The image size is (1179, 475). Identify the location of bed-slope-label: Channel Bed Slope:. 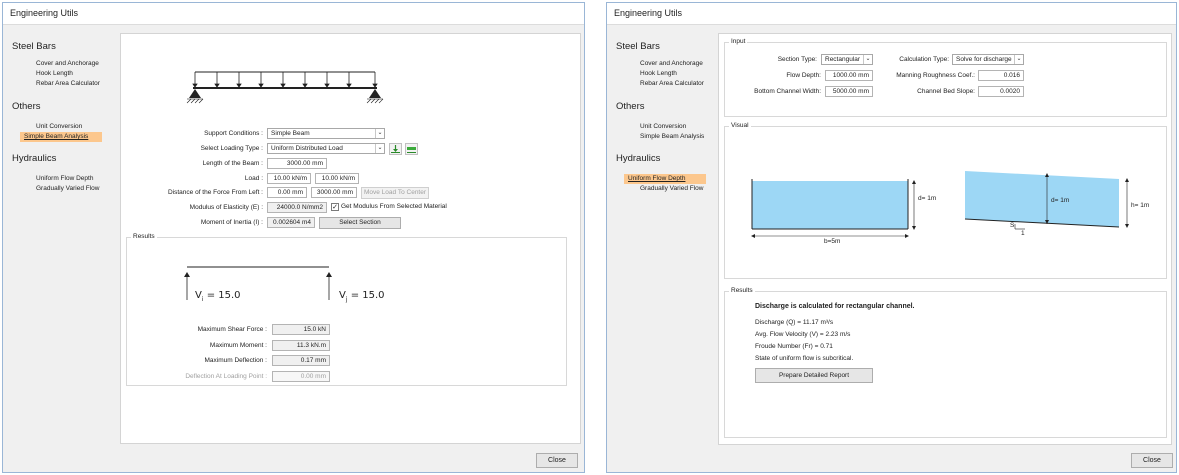
(946, 91).